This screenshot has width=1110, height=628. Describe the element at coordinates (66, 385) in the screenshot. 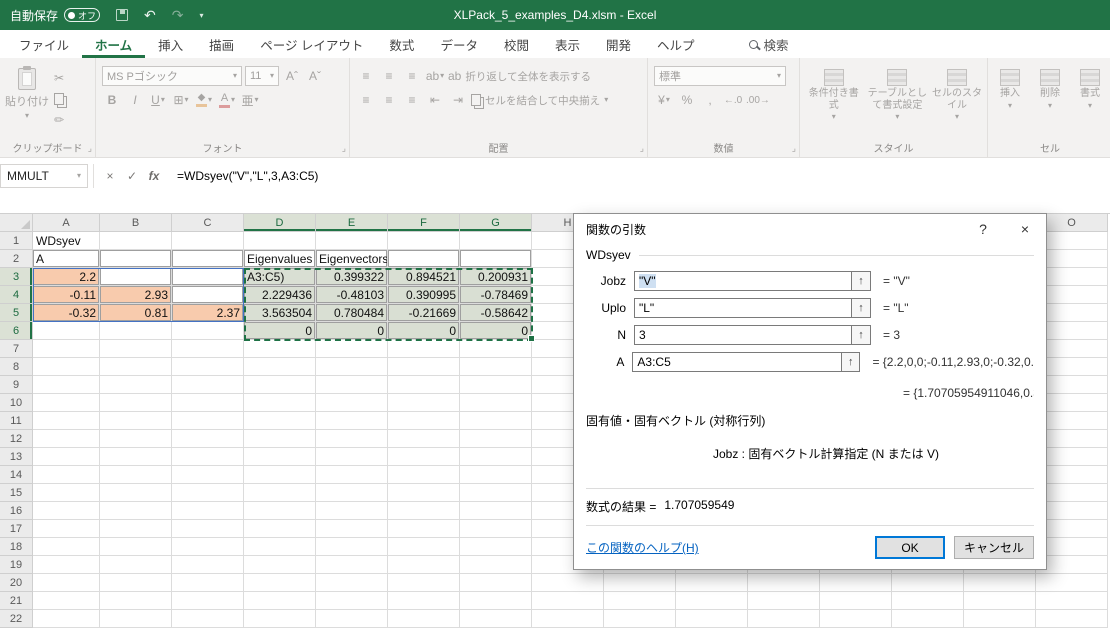

I see `cell-A9` at that location.